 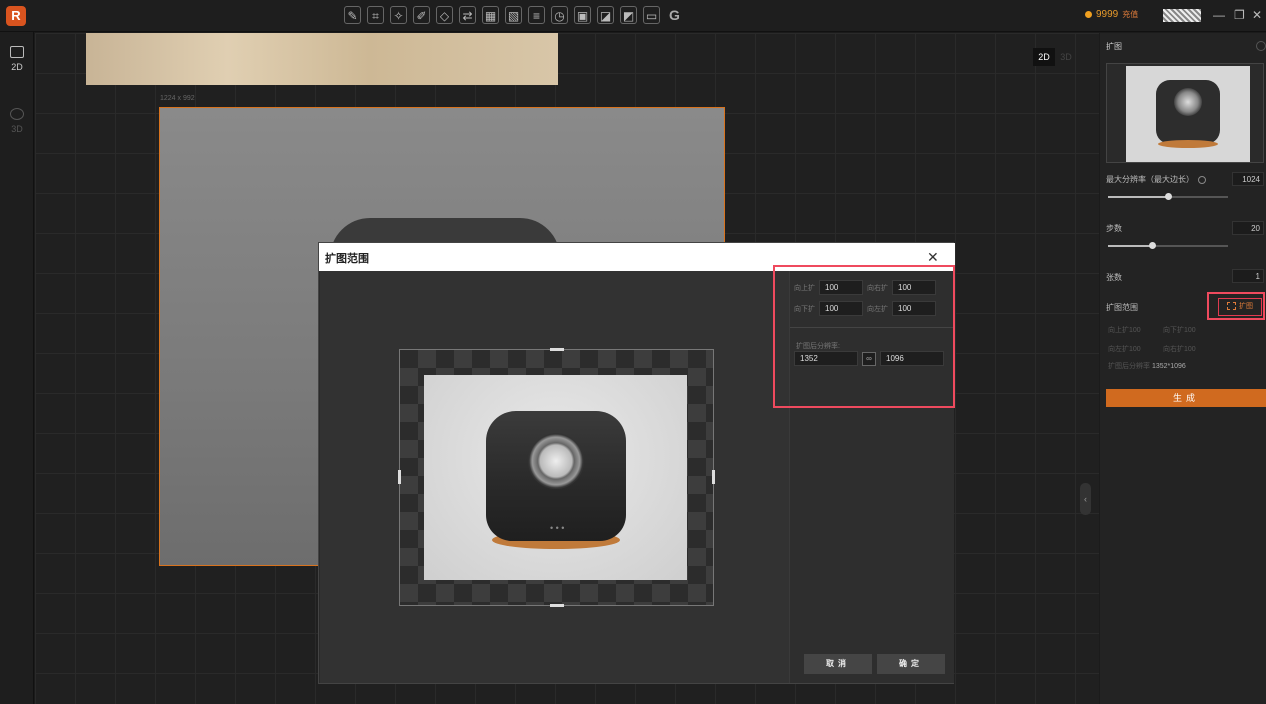 I want to click on summary-left: 向左扩100, so click(x=1124, y=349).